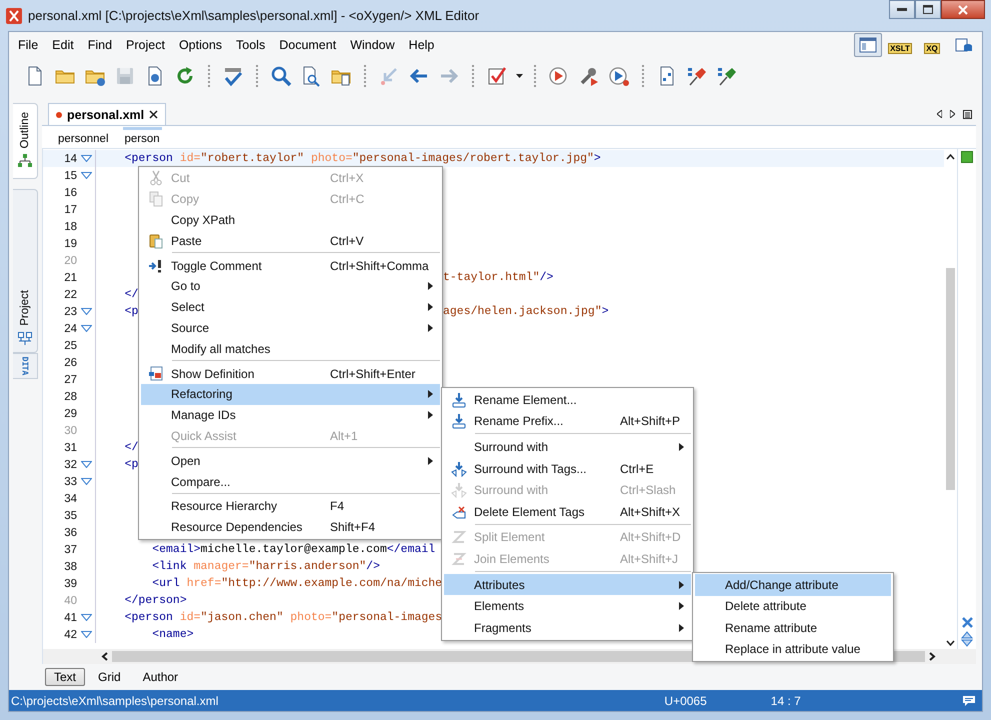 The height and width of the screenshot is (720, 991). What do you see at coordinates (290, 241) in the screenshot?
I see `menu-item: Paste Ctrl+V` at bounding box center [290, 241].